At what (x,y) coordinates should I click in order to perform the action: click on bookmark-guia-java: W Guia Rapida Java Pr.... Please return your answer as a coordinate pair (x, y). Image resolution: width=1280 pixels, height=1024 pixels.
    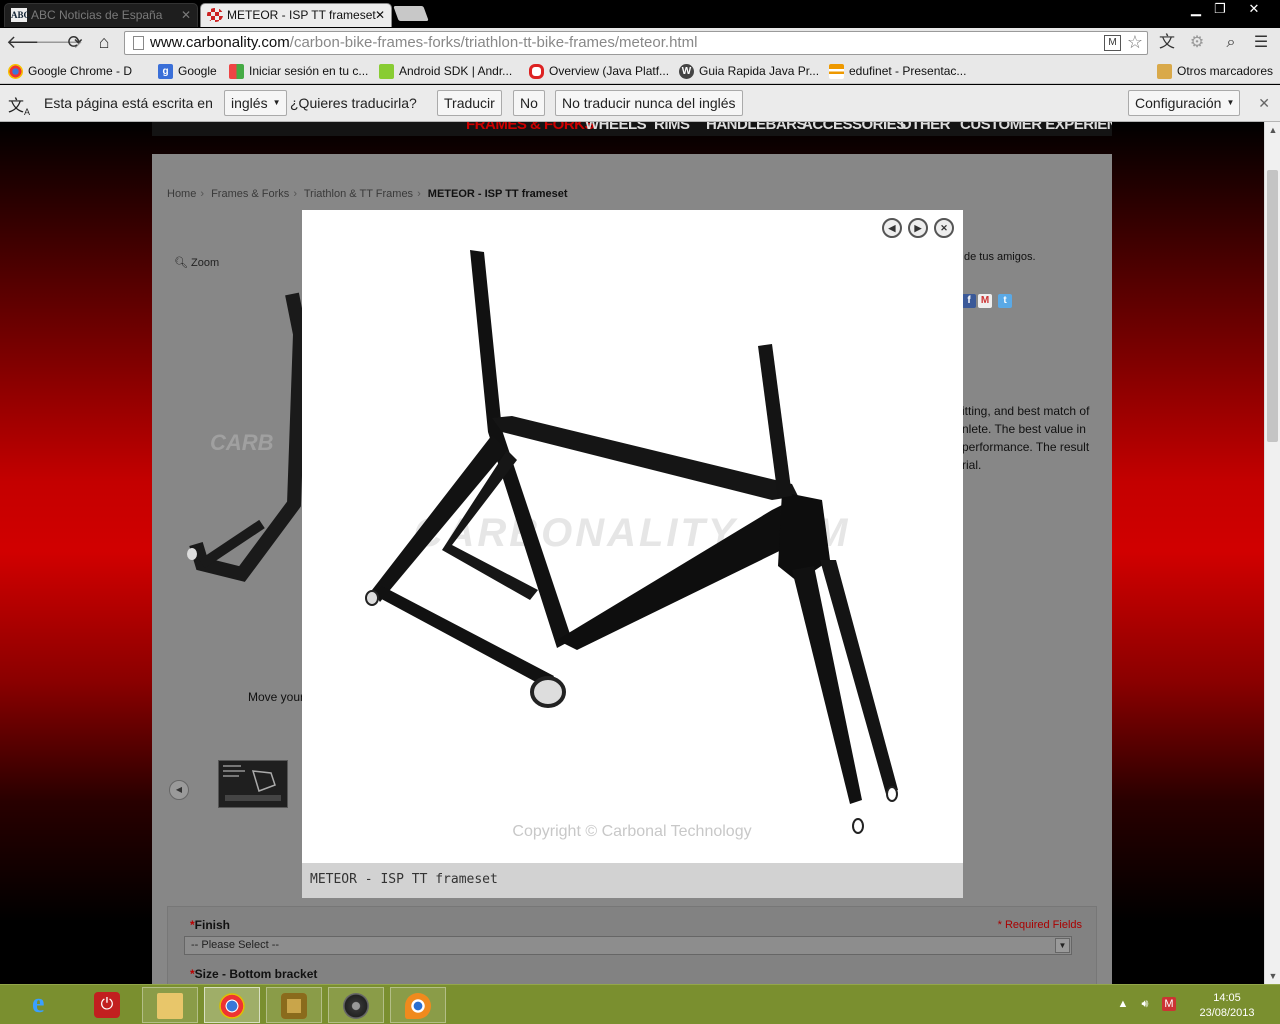
    Looking at the image, I should click on (749, 71).